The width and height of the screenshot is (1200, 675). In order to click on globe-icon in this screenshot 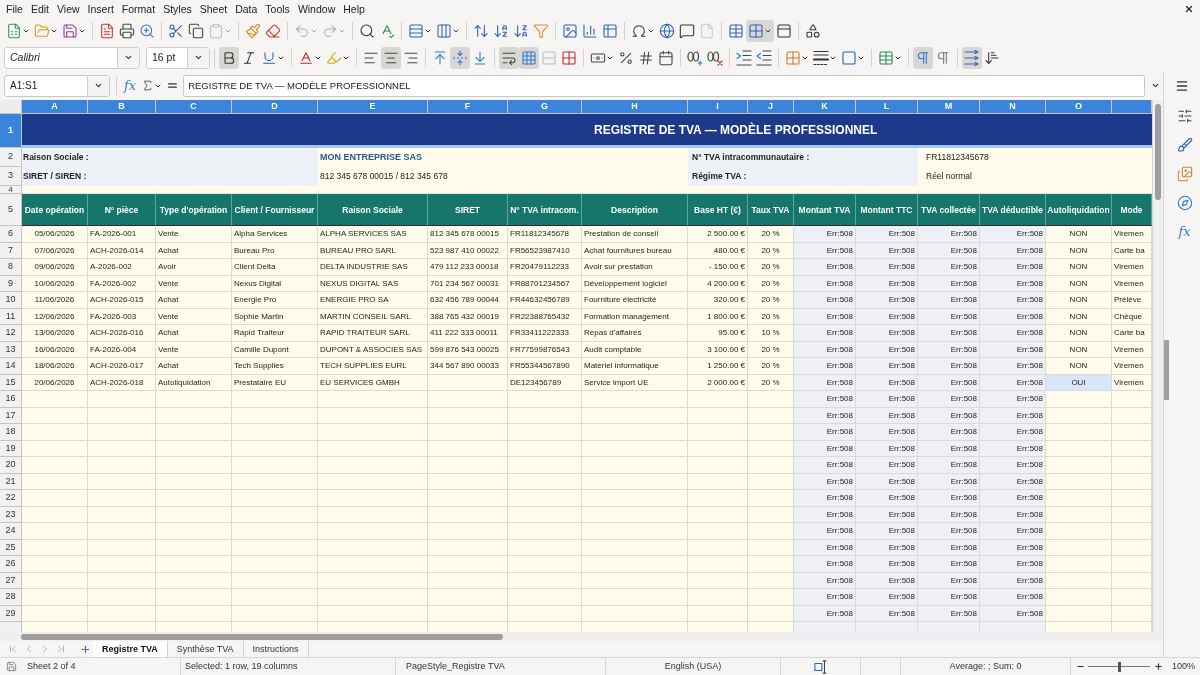, I will do `click(667, 31)`.